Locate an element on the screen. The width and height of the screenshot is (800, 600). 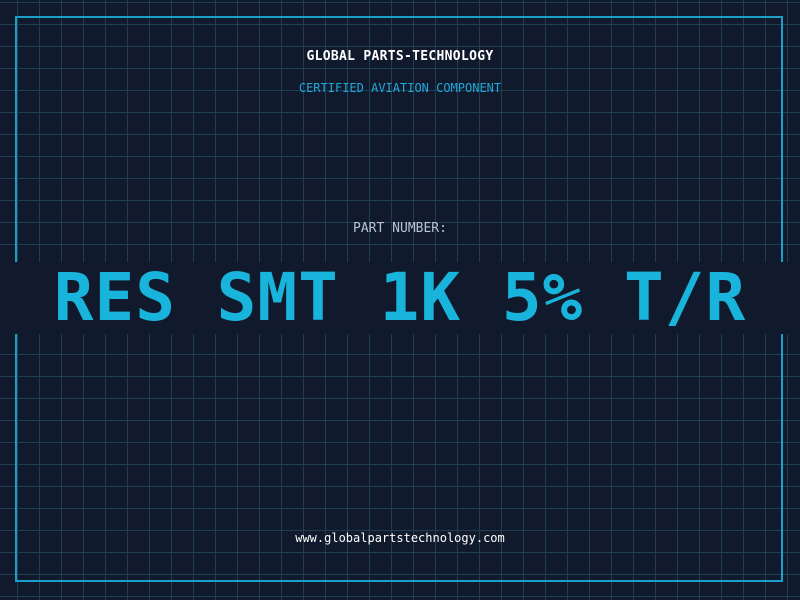
website-url: www.globalpartstechnology.com is located at coordinates (400, 538).